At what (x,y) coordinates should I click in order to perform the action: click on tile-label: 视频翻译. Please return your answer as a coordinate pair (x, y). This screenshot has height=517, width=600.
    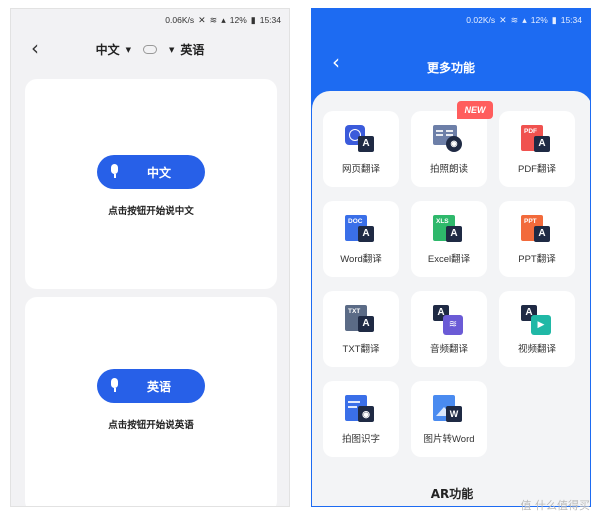
    Looking at the image, I should click on (536, 349).